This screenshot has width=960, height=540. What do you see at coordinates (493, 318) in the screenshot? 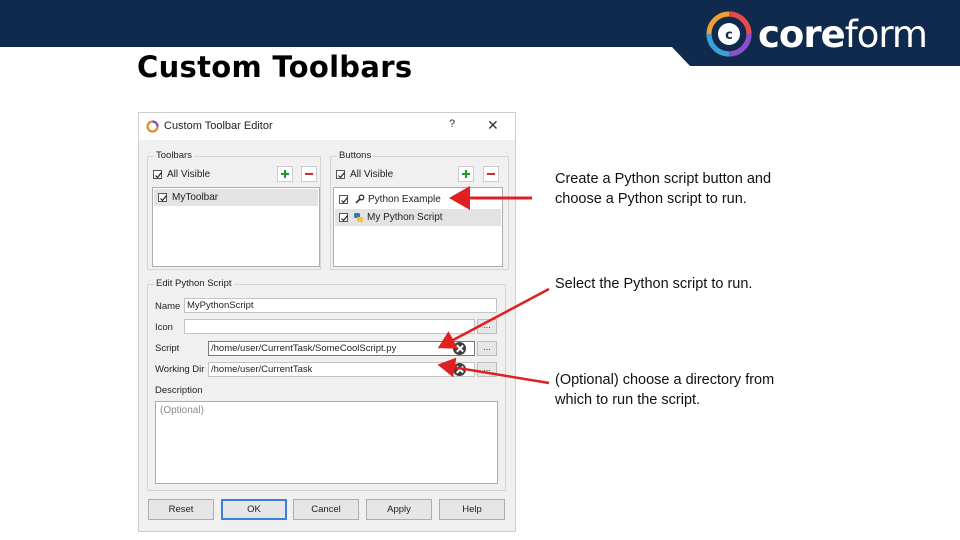
I see `arrow-to-script-field` at bounding box center [493, 318].